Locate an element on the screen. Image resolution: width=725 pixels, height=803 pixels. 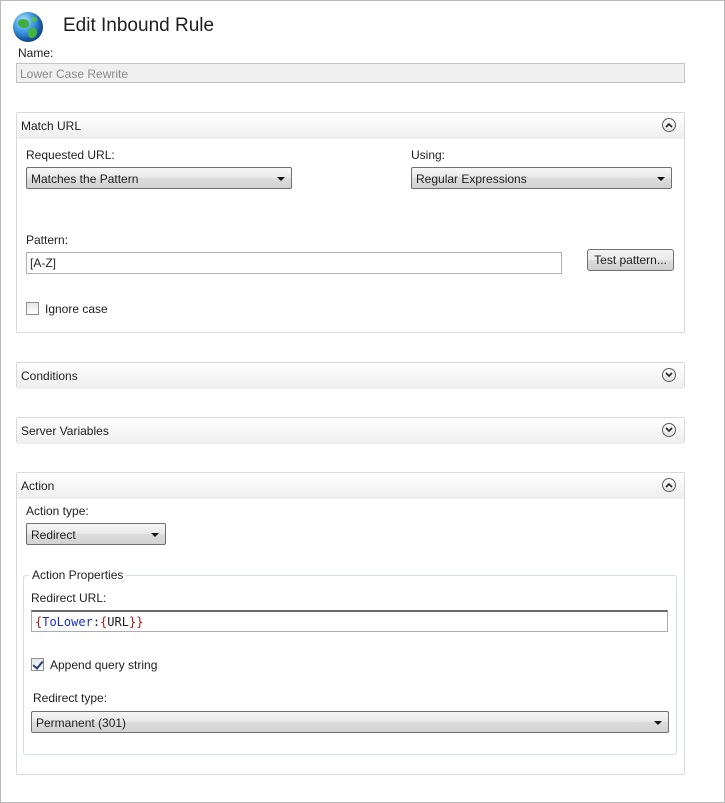
requested-url-value: Matches the Pattern is located at coordinates (85, 179).